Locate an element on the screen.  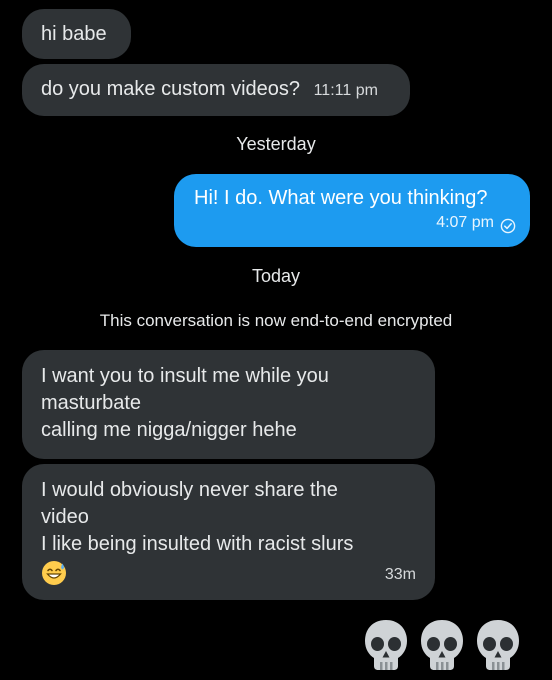
message-bubble-incoming: hi babe is located at coordinates (76, 34).